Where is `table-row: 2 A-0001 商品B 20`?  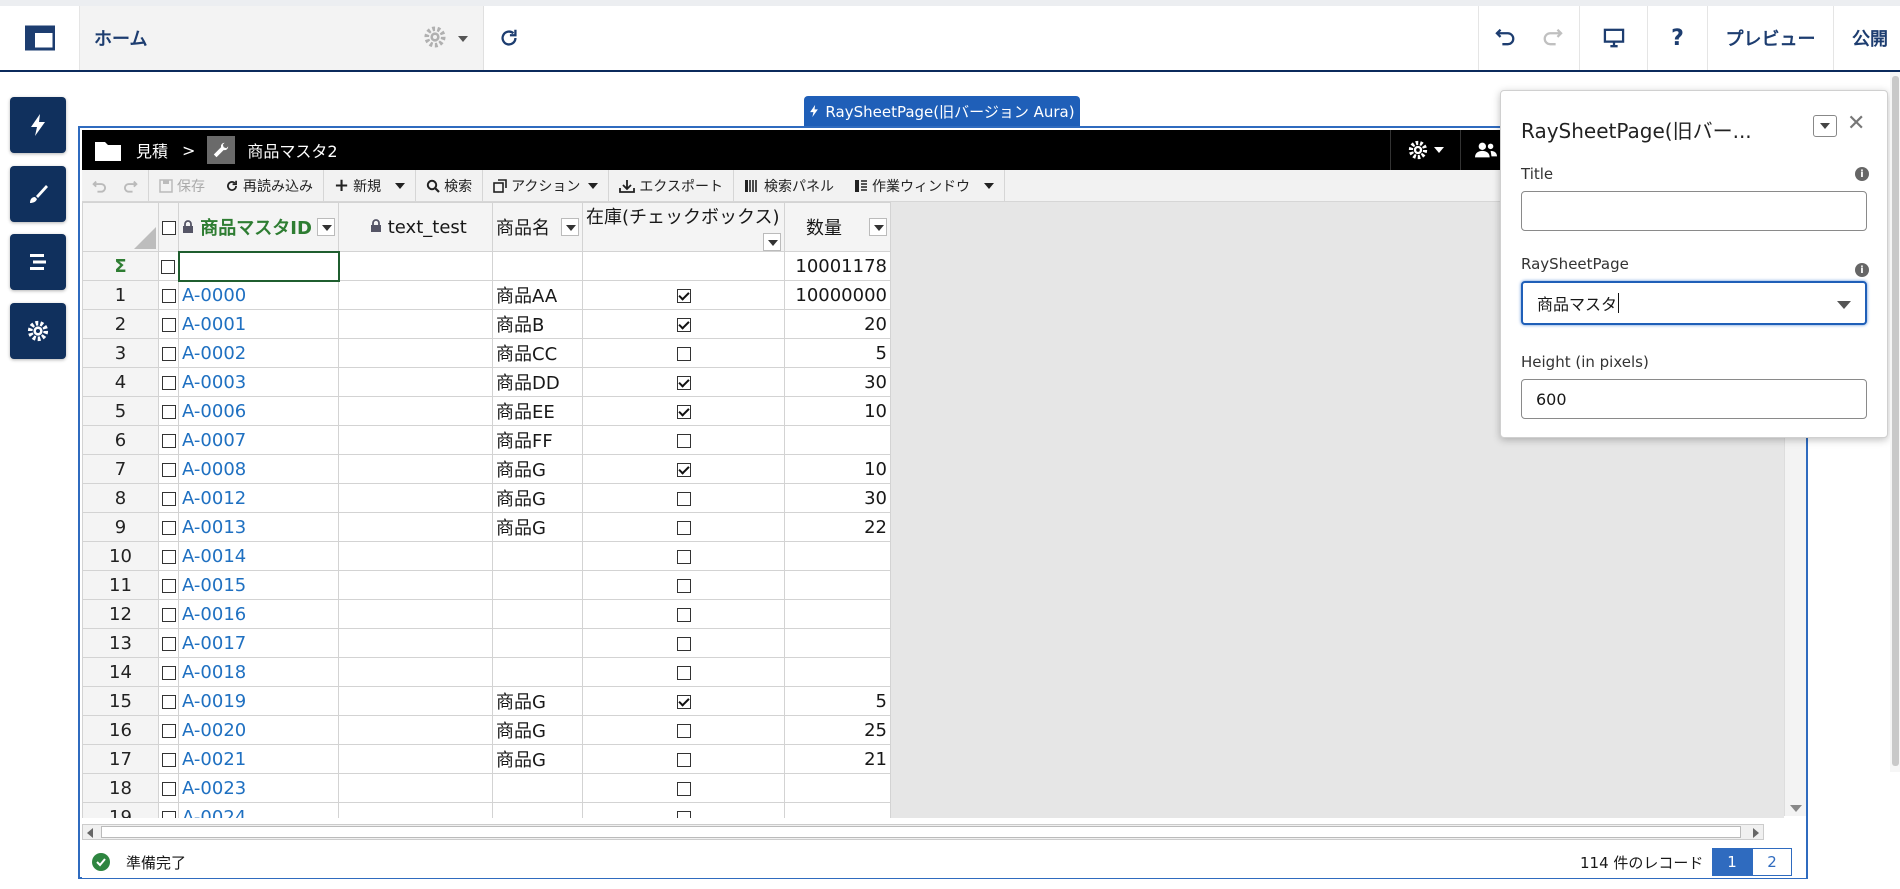 table-row: 2 A-0001 商品B 20 is located at coordinates (486, 324).